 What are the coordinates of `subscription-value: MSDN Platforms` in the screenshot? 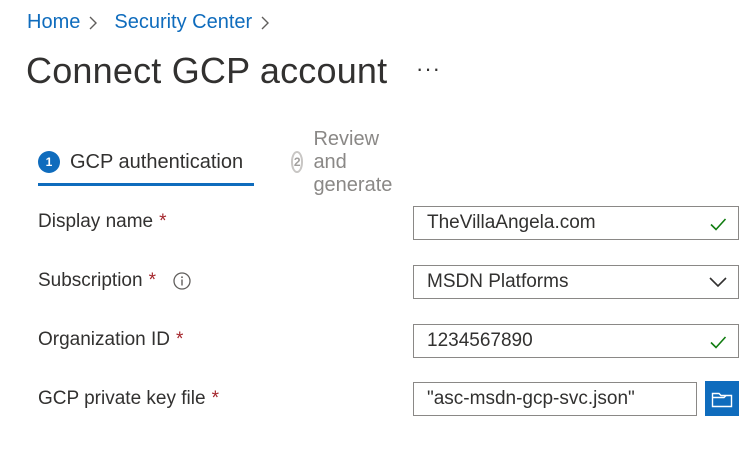 It's located at (498, 281).